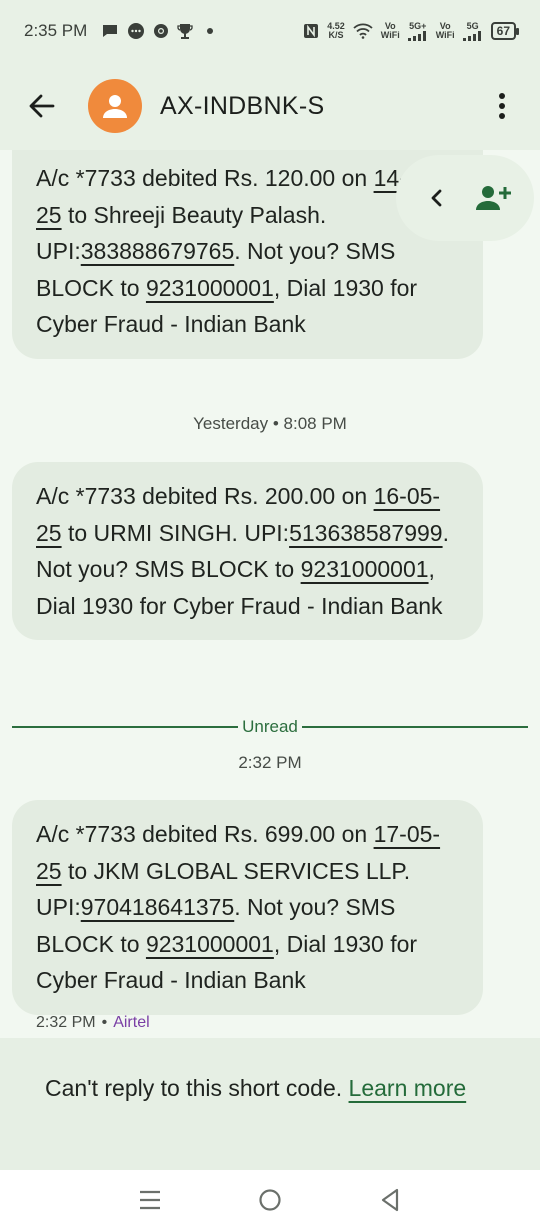 The width and height of the screenshot is (540, 1230). Describe the element at coordinates (131, 1022) in the screenshot. I see `meta-carrier: Airtel` at that location.